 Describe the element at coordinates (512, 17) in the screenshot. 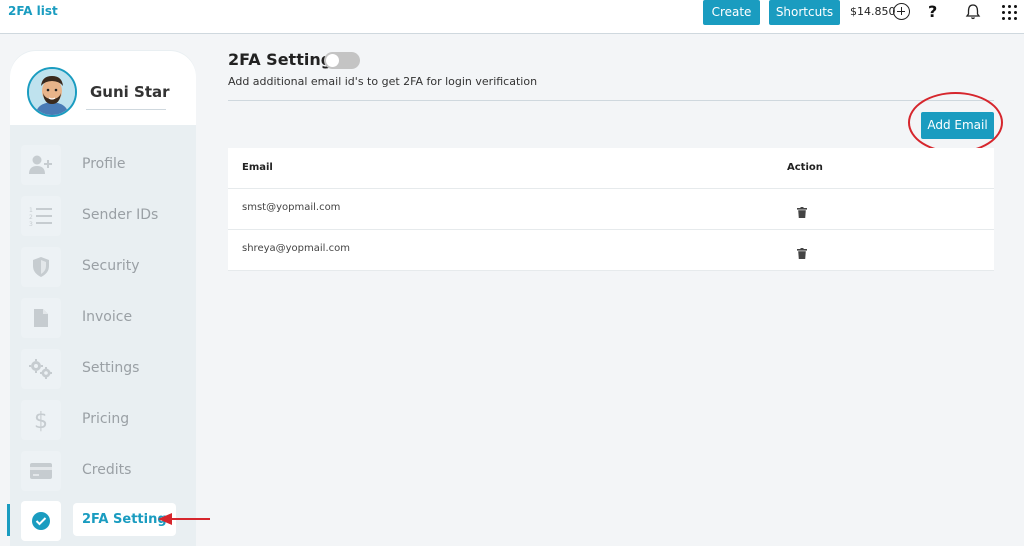

I see `top-bar: 2FA list Create Shortcuts $14.850 ?` at that location.